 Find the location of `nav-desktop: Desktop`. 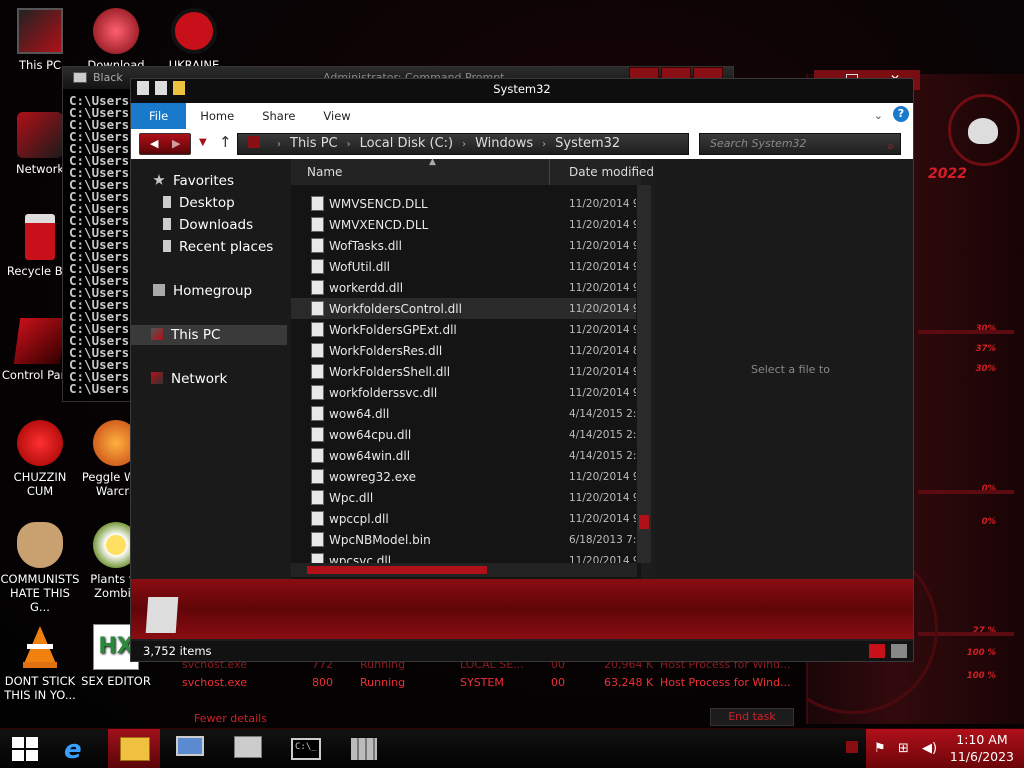

nav-desktop: Desktop is located at coordinates (199, 203).